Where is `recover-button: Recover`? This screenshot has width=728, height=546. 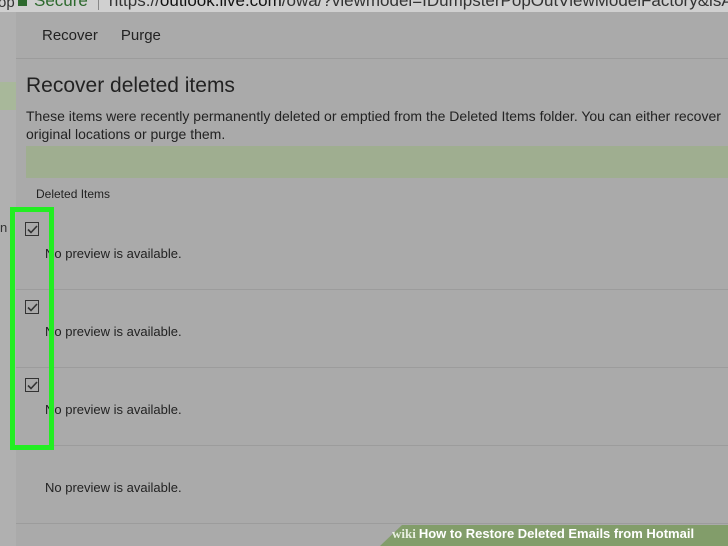
recover-button: Recover is located at coordinates (70, 35).